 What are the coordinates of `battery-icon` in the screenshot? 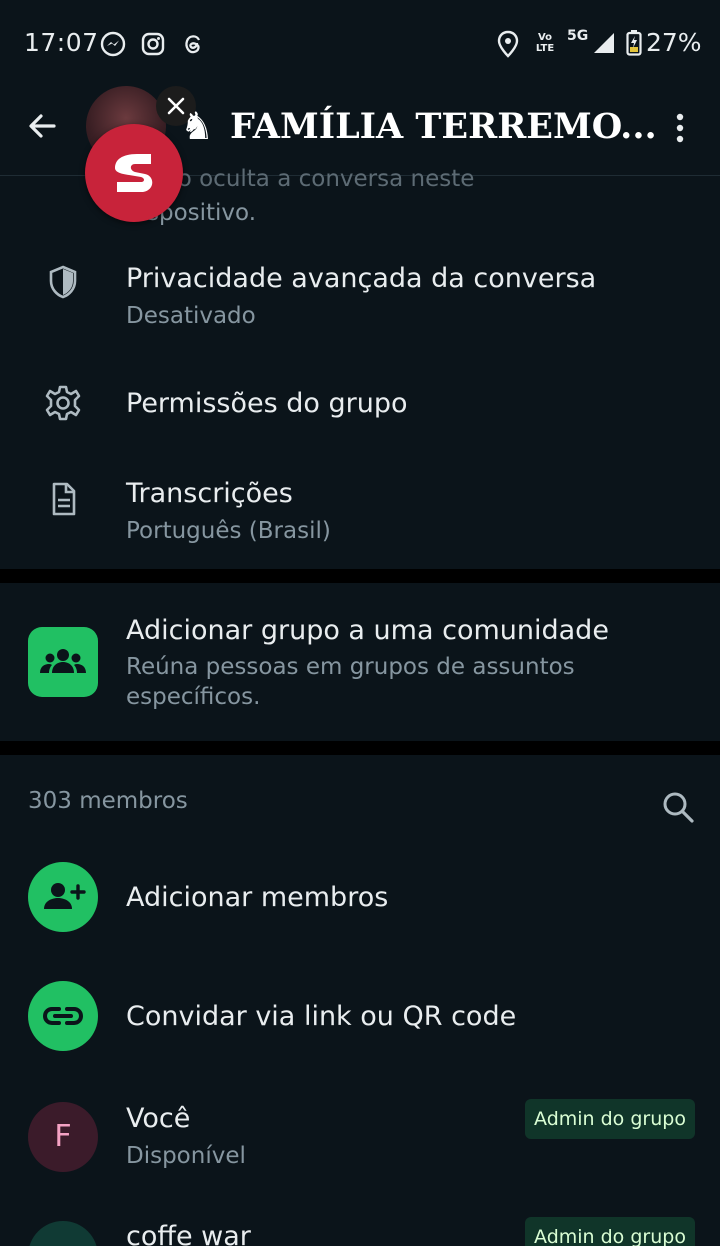 It's located at (634, 43).